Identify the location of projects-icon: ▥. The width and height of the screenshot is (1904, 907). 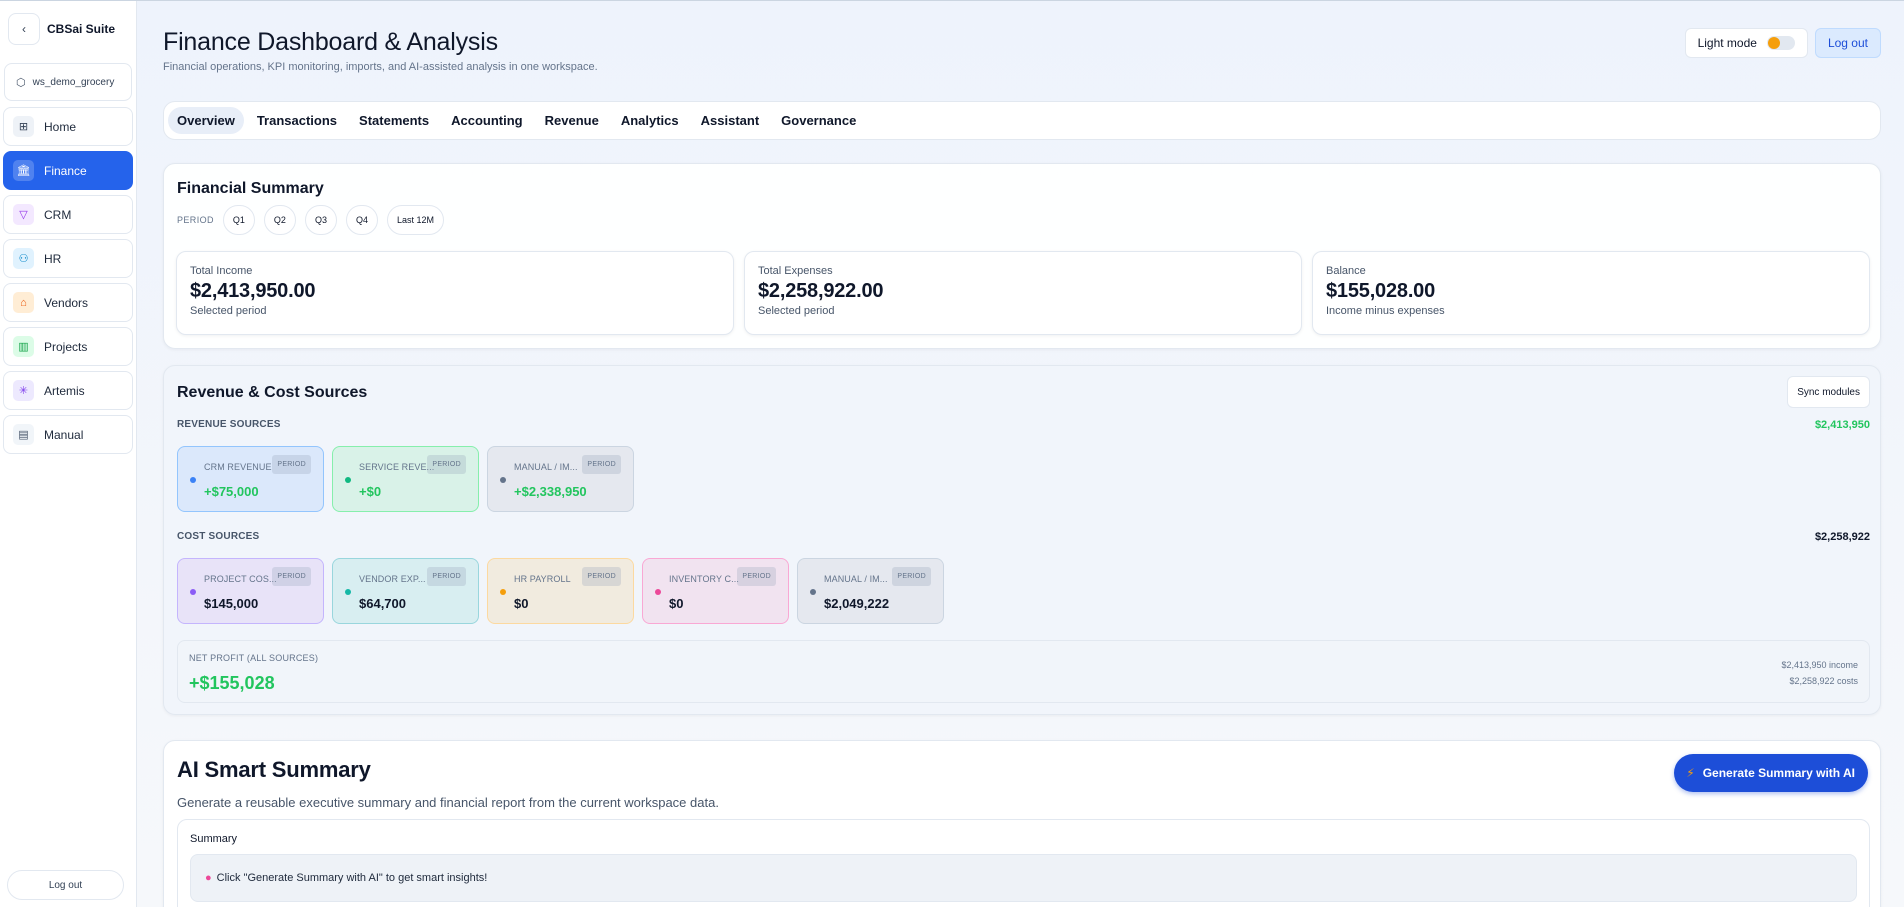
(23, 346).